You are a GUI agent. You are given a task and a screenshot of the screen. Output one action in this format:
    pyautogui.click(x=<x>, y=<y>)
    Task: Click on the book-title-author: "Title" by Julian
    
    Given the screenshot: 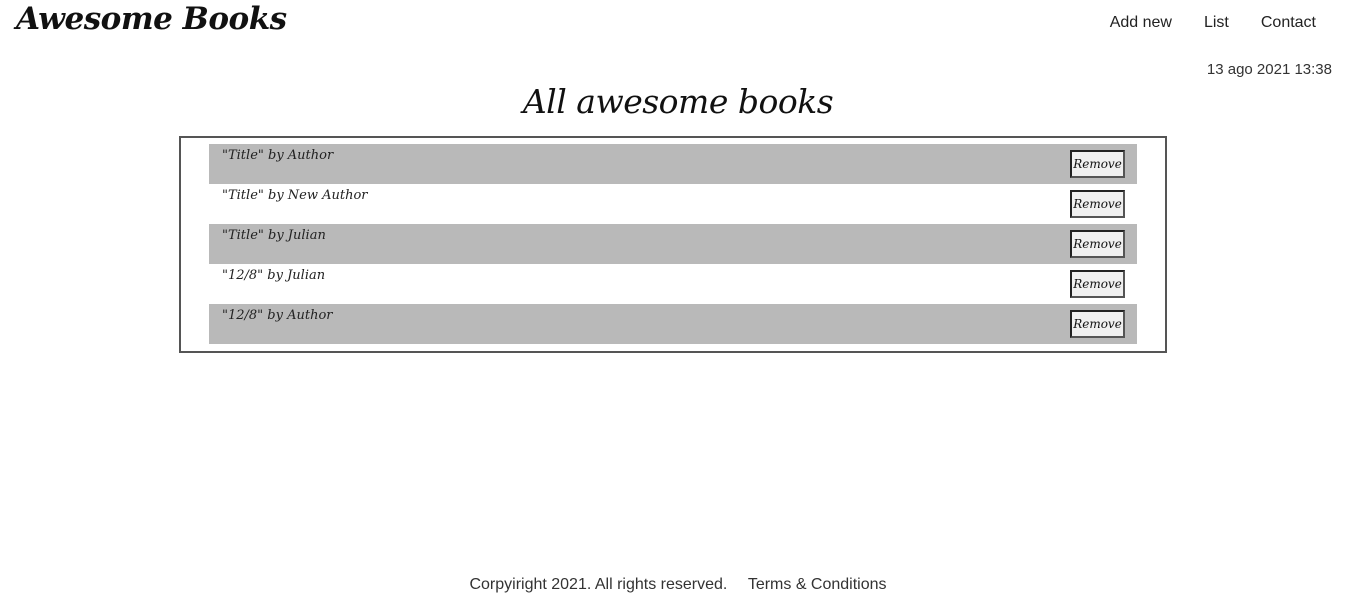 What is the action you would take?
    pyautogui.click(x=274, y=235)
    